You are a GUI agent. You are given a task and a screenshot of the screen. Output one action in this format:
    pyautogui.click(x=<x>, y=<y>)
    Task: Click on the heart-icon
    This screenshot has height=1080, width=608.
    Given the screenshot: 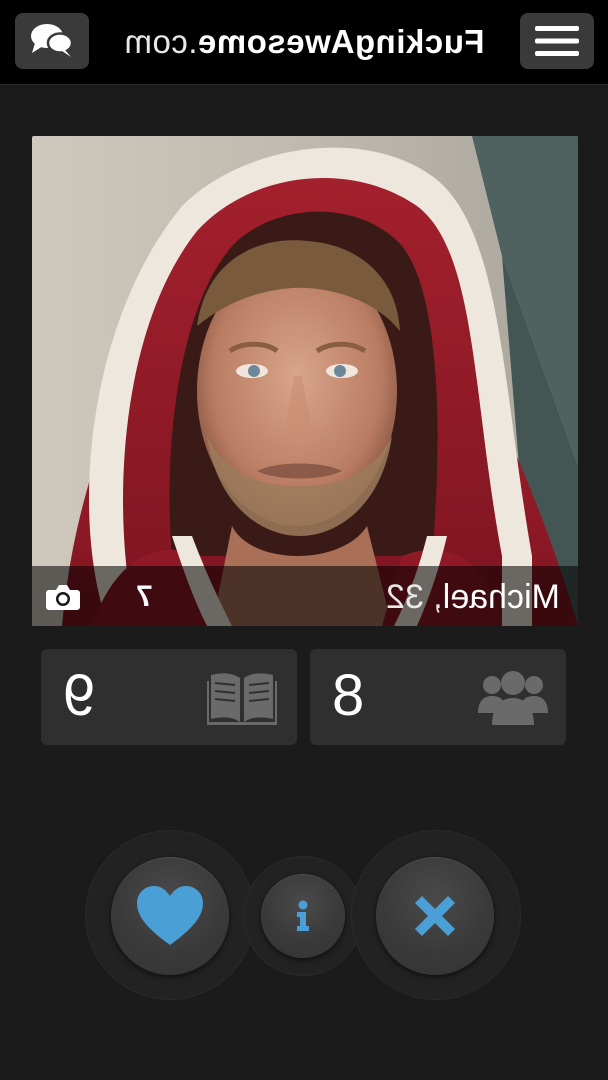 What is the action you would take?
    pyautogui.click(x=170, y=915)
    